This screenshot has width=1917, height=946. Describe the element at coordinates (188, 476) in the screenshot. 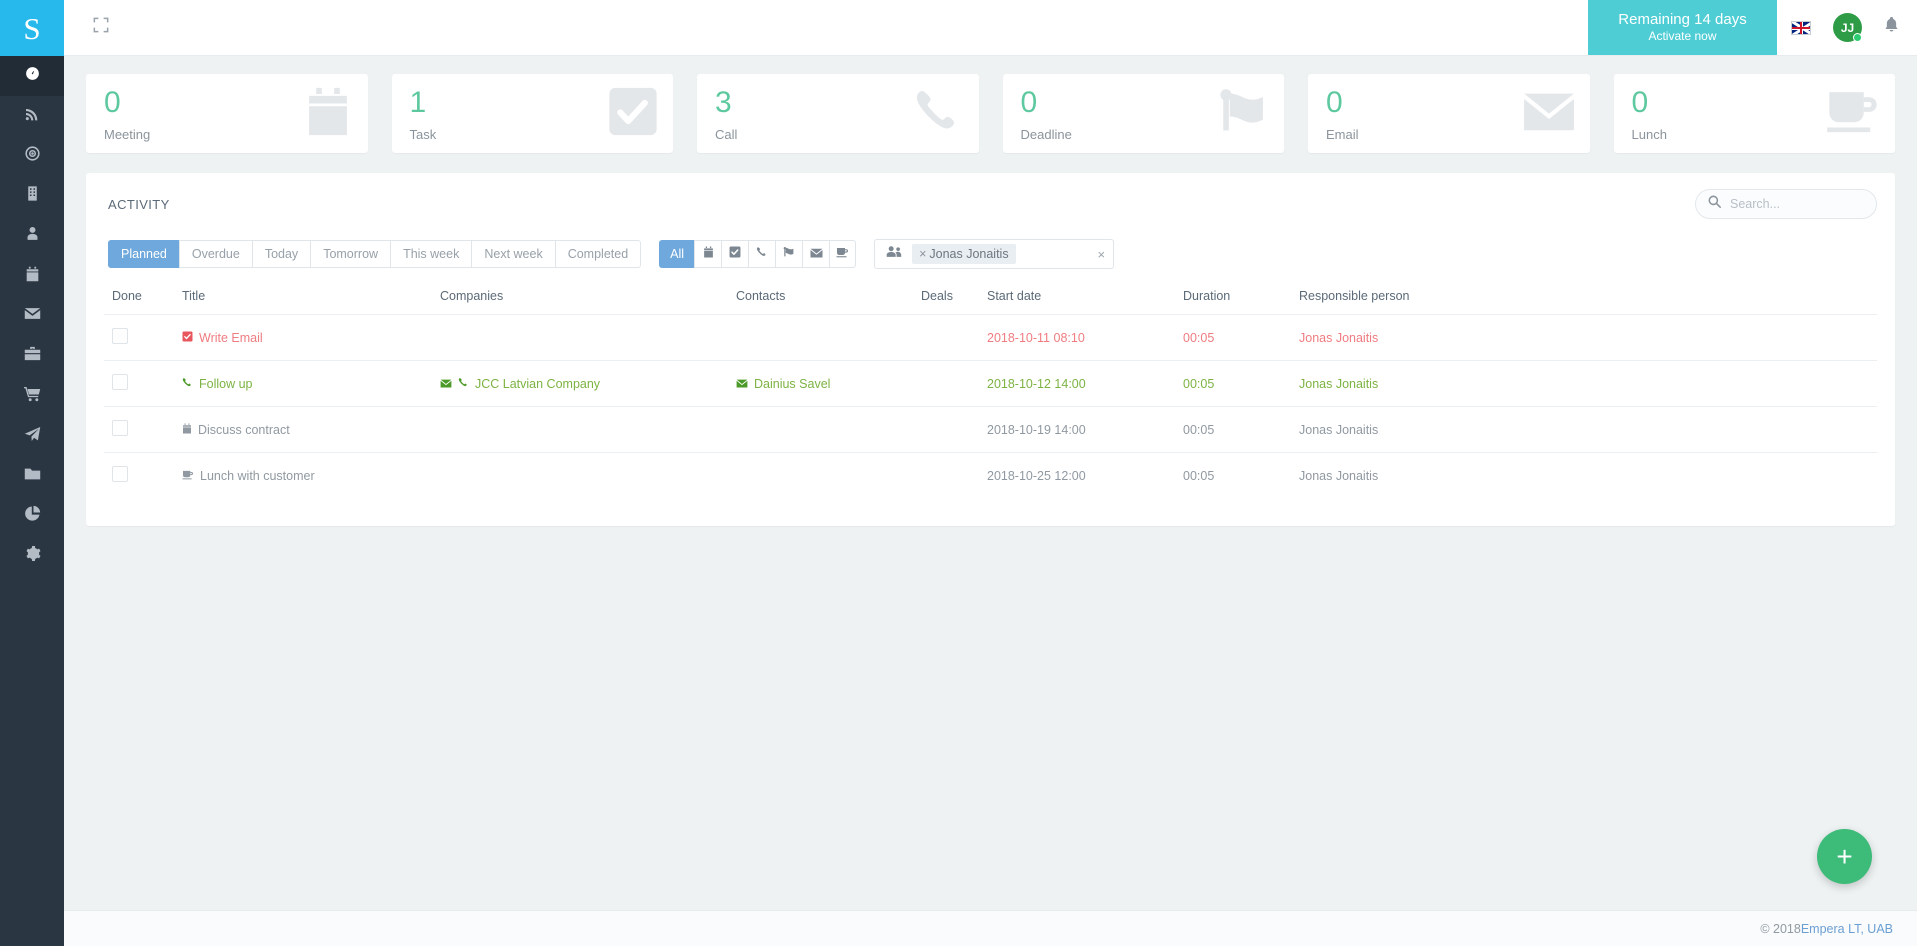

I see `coffee-icon` at that location.